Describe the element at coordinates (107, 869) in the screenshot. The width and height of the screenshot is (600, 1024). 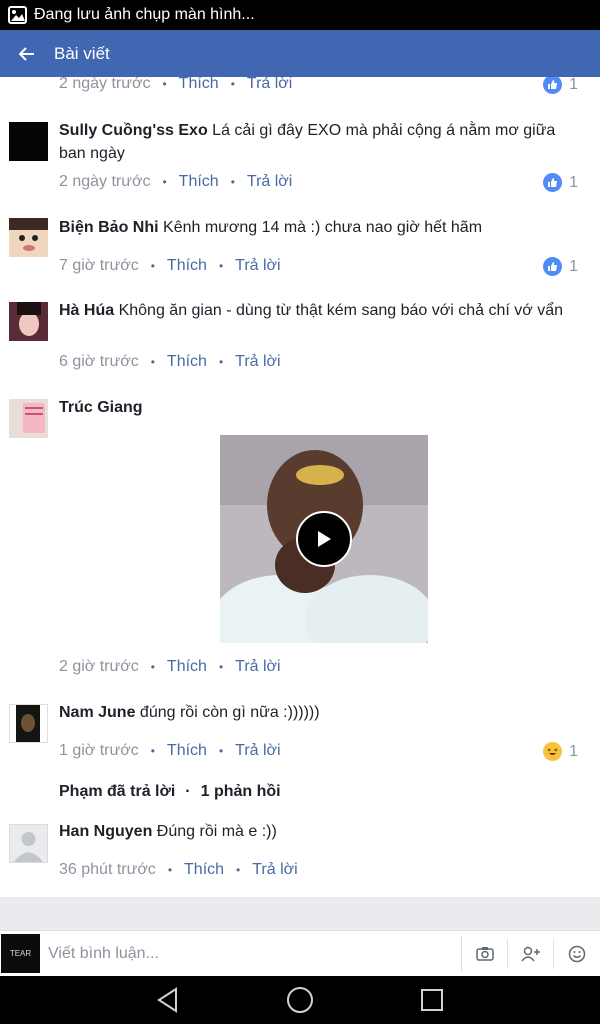
I see `comment-time: 36 phút trước` at that location.